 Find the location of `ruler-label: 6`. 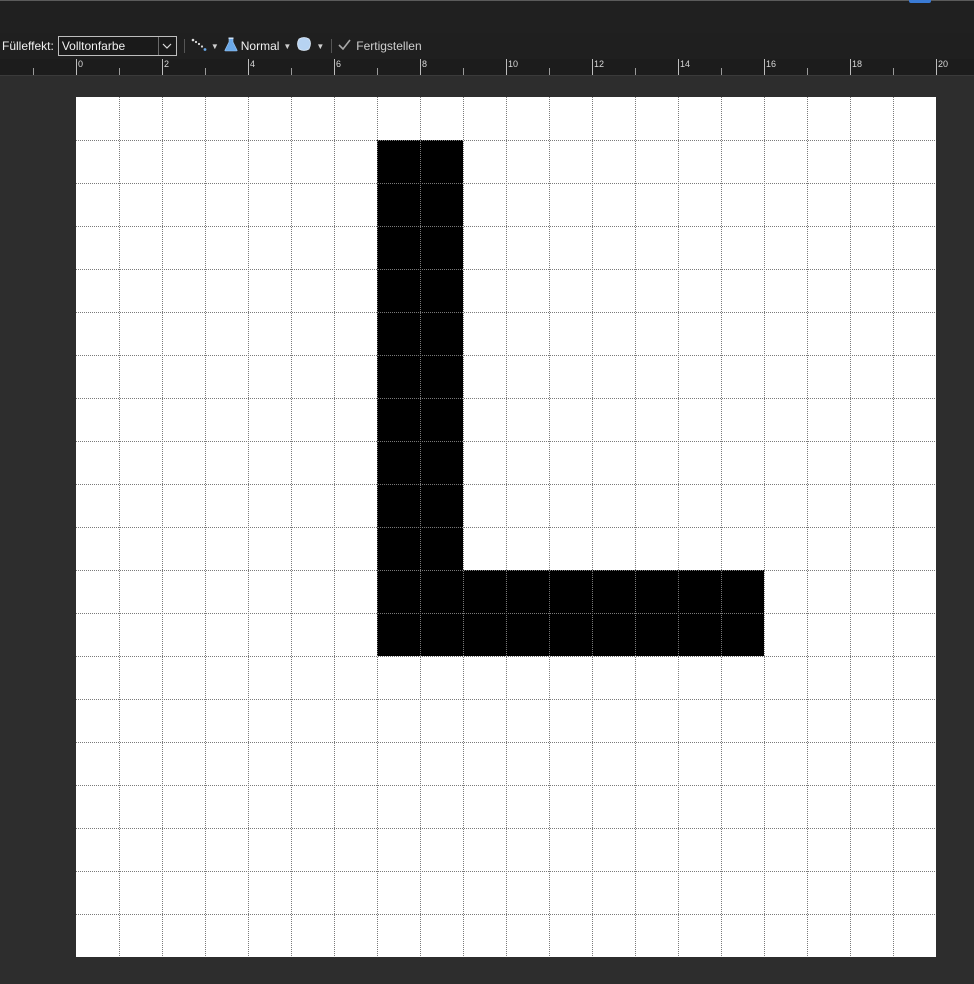

ruler-label: 6 is located at coordinates (339, 64).